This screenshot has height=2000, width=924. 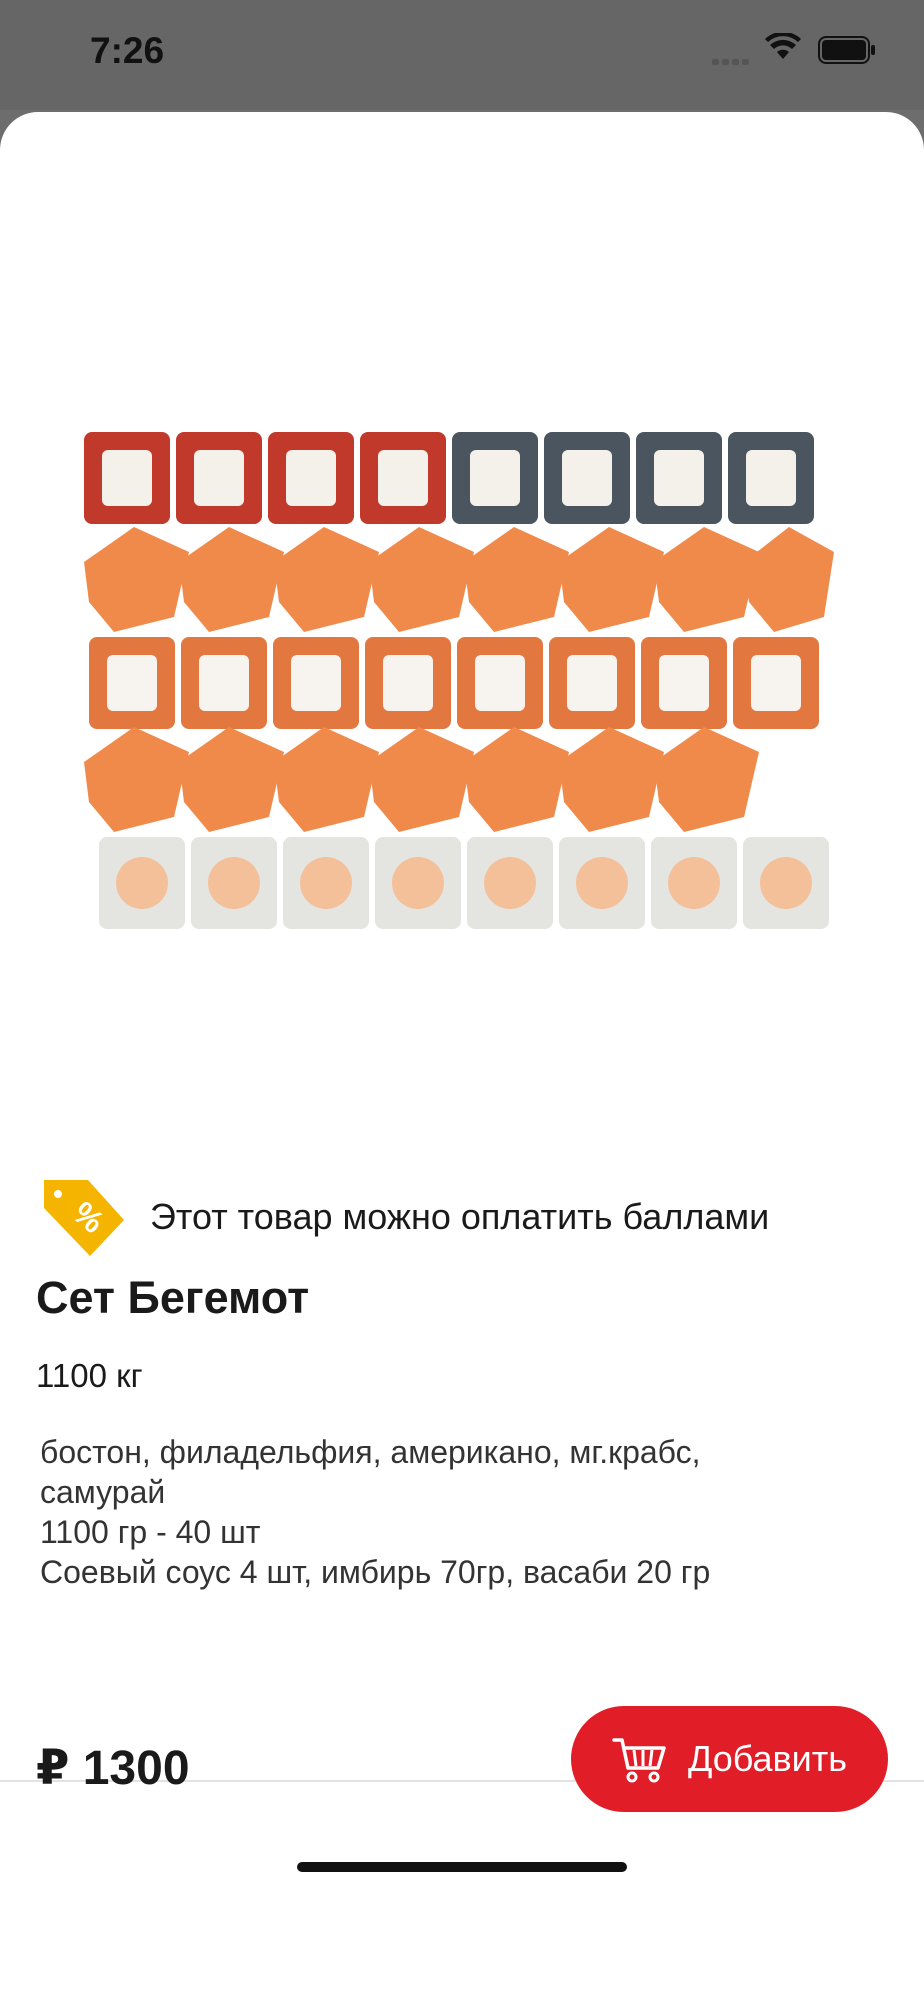 I want to click on points-payment-note: % Этот товар можно оплатить баллами, so click(x=470, y=1217).